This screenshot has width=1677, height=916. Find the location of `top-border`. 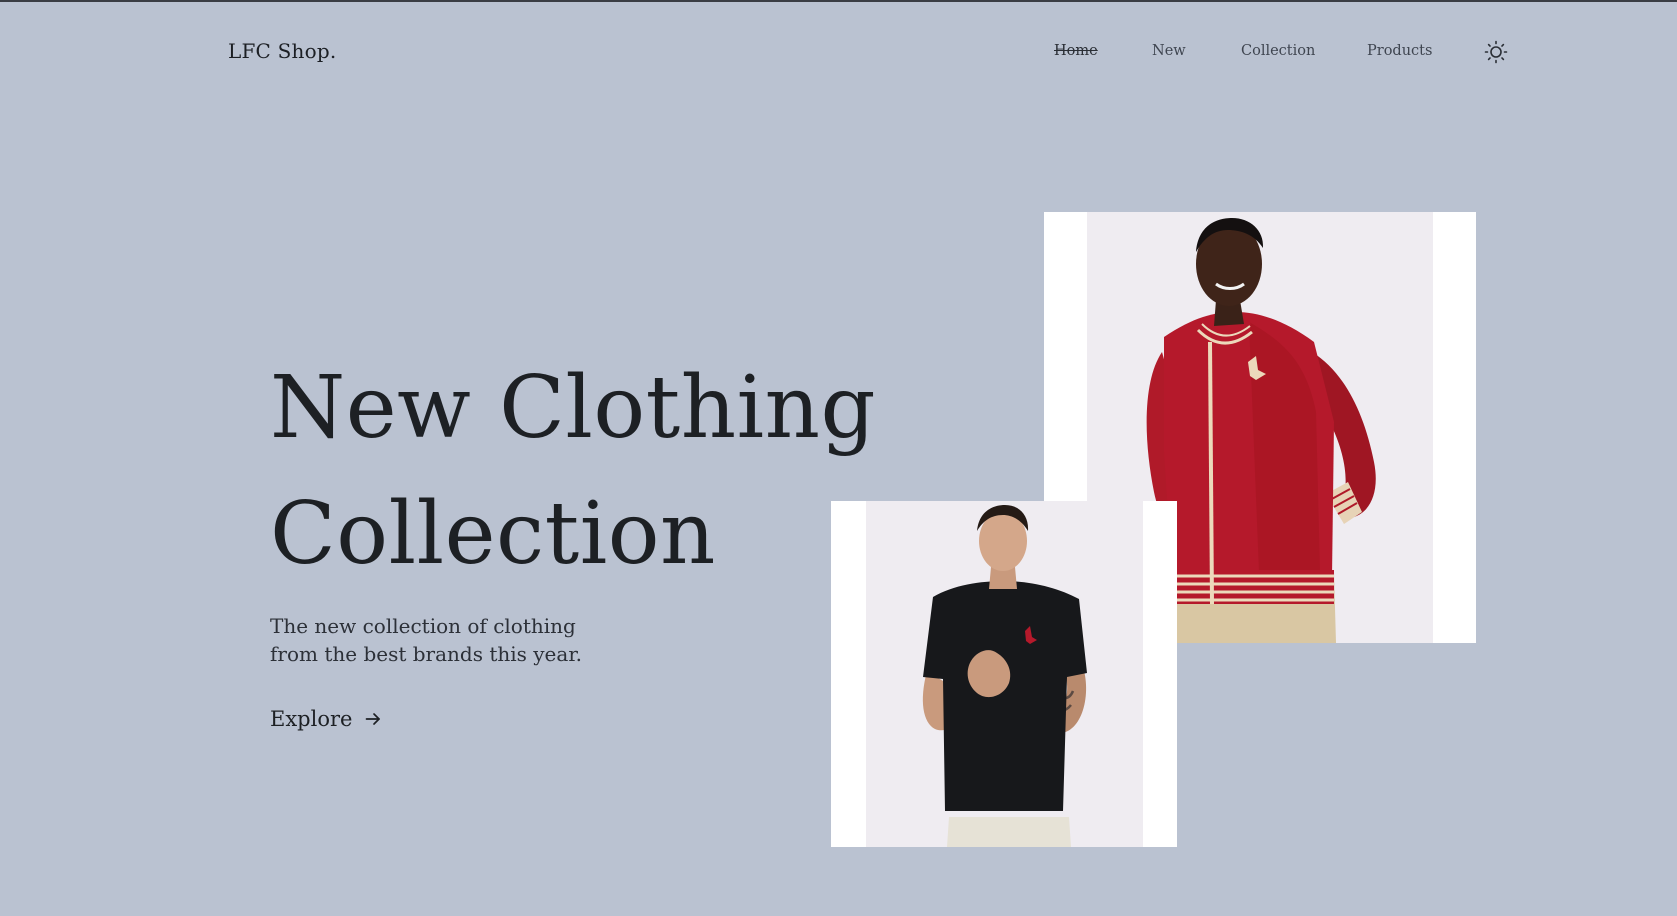

top-border is located at coordinates (838, 1).